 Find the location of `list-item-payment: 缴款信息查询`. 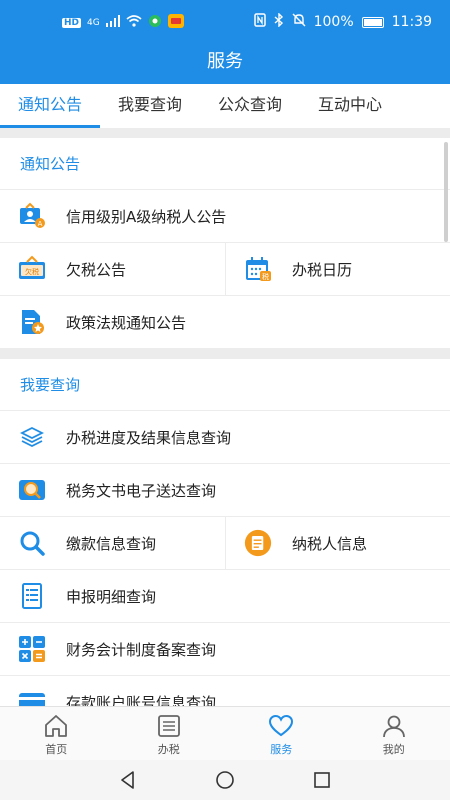

list-item-payment: 缴款信息查询 is located at coordinates (112, 543).